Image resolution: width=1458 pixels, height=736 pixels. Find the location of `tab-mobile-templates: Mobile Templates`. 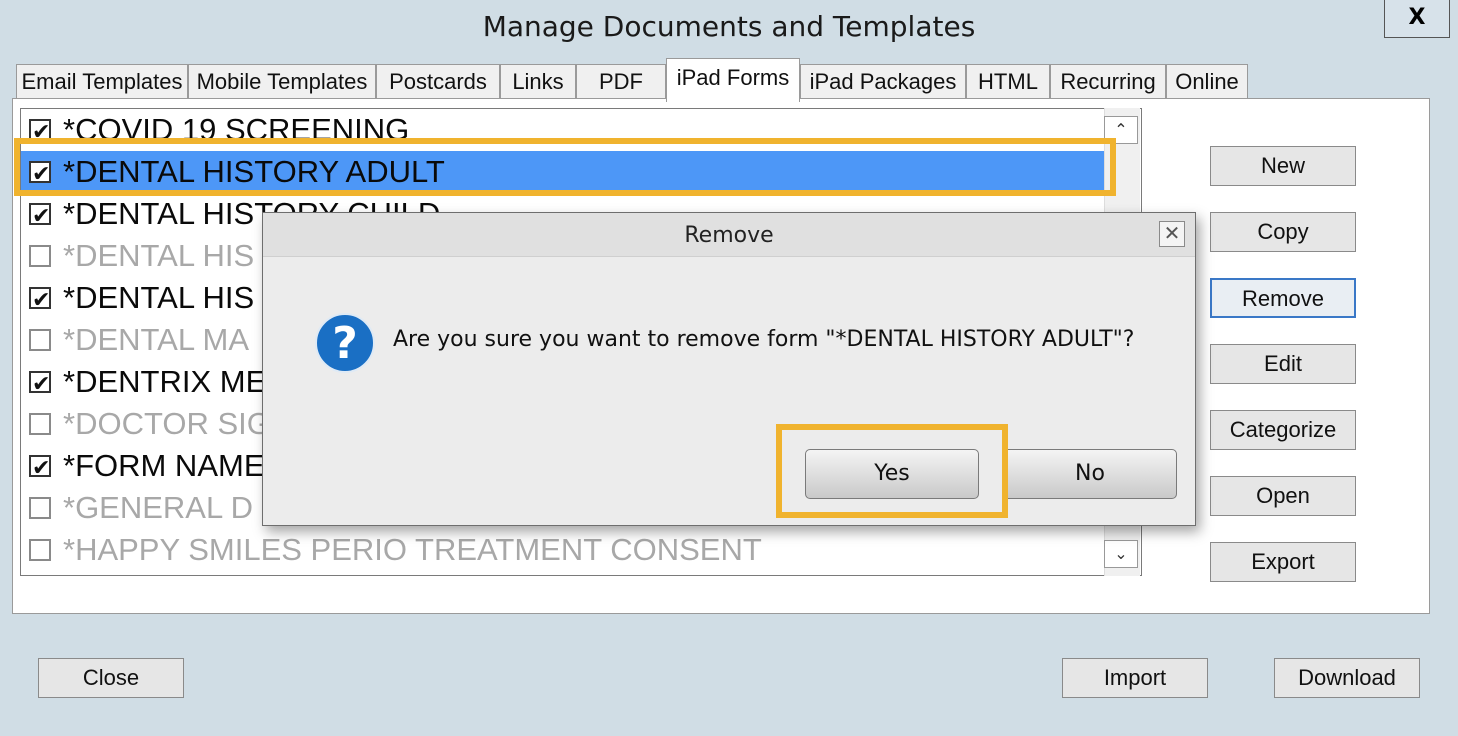

tab-mobile-templates: Mobile Templates is located at coordinates (282, 82).